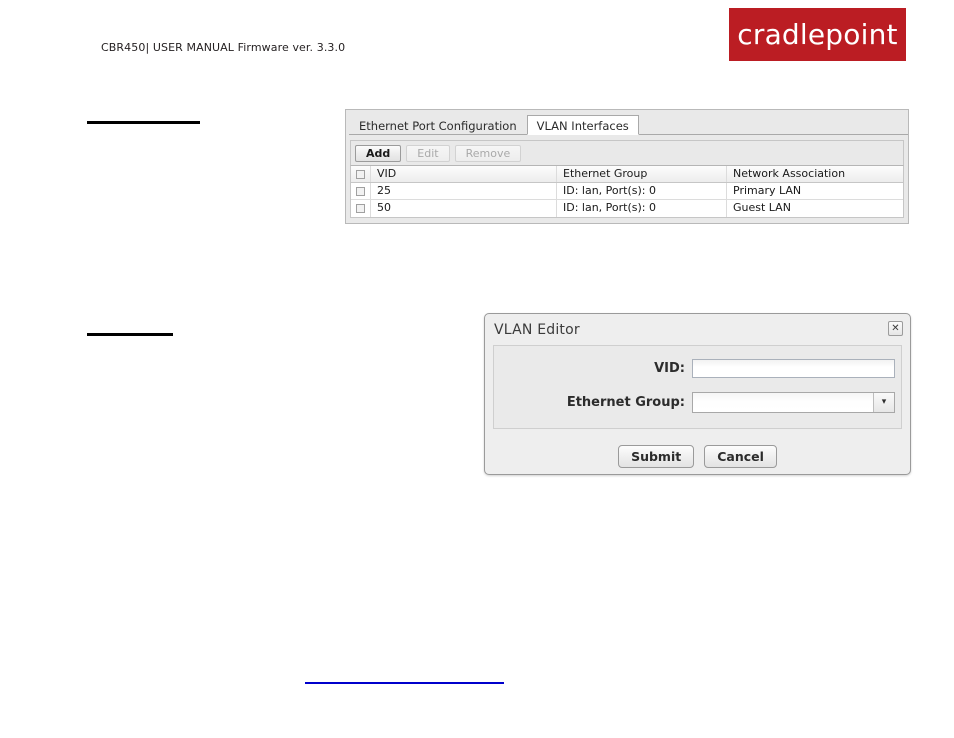 The height and width of the screenshot is (738, 954). I want to click on tab-vlan-interfaces-label: VLAN Interfaces, so click(582, 126).